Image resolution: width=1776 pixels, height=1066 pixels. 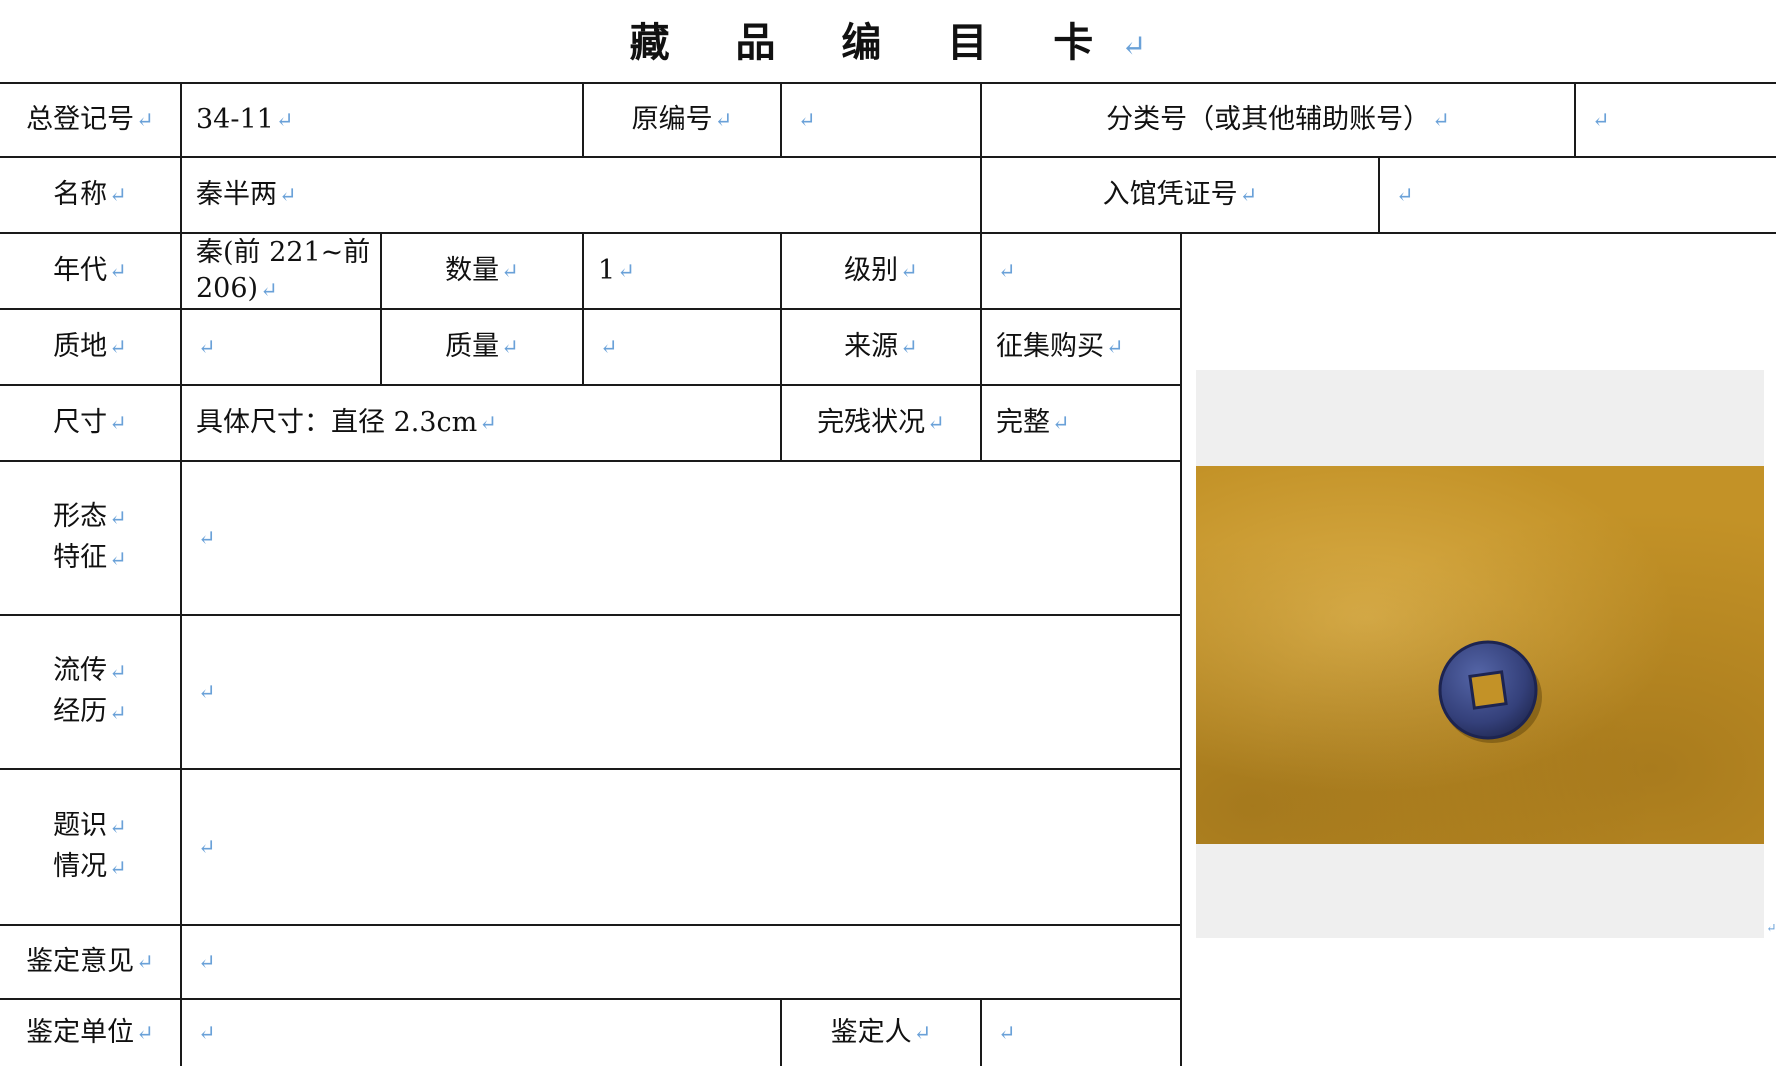 I want to click on orig-no-label: 原编号 ↵, so click(x=683, y=121).